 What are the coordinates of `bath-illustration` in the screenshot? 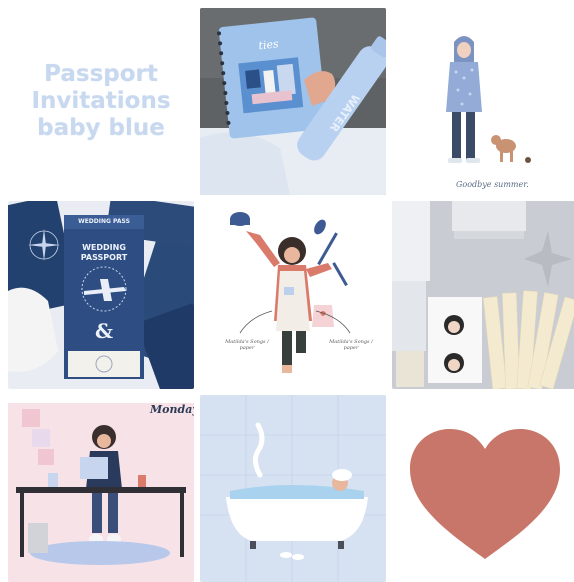 It's located at (293, 488).